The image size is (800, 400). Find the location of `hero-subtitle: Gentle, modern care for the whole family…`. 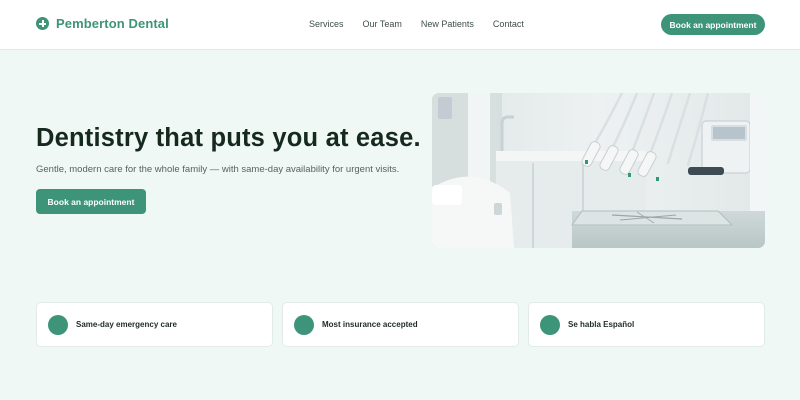

hero-subtitle: Gentle, modern care for the whole family… is located at coordinates (218, 169).